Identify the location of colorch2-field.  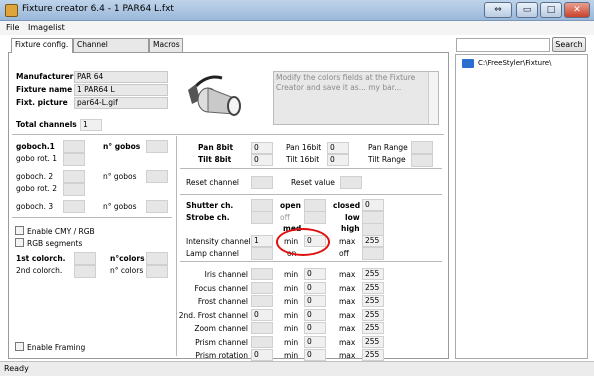
(85, 271).